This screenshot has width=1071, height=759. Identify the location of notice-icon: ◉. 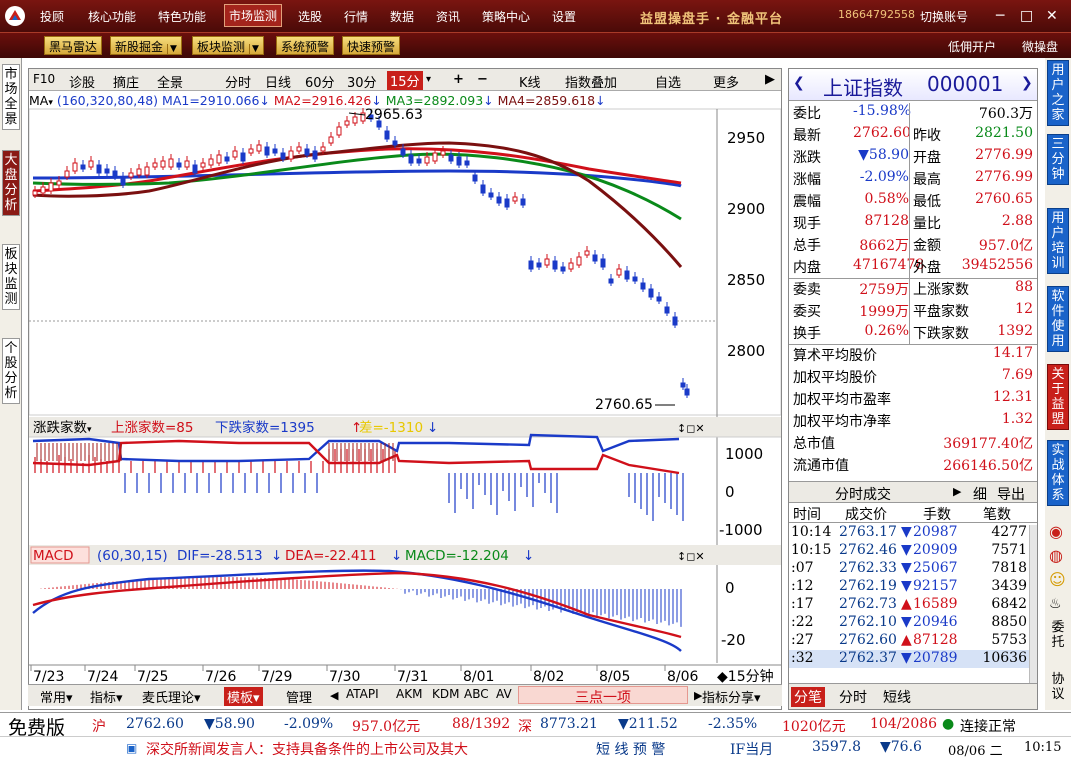
(1056, 531).